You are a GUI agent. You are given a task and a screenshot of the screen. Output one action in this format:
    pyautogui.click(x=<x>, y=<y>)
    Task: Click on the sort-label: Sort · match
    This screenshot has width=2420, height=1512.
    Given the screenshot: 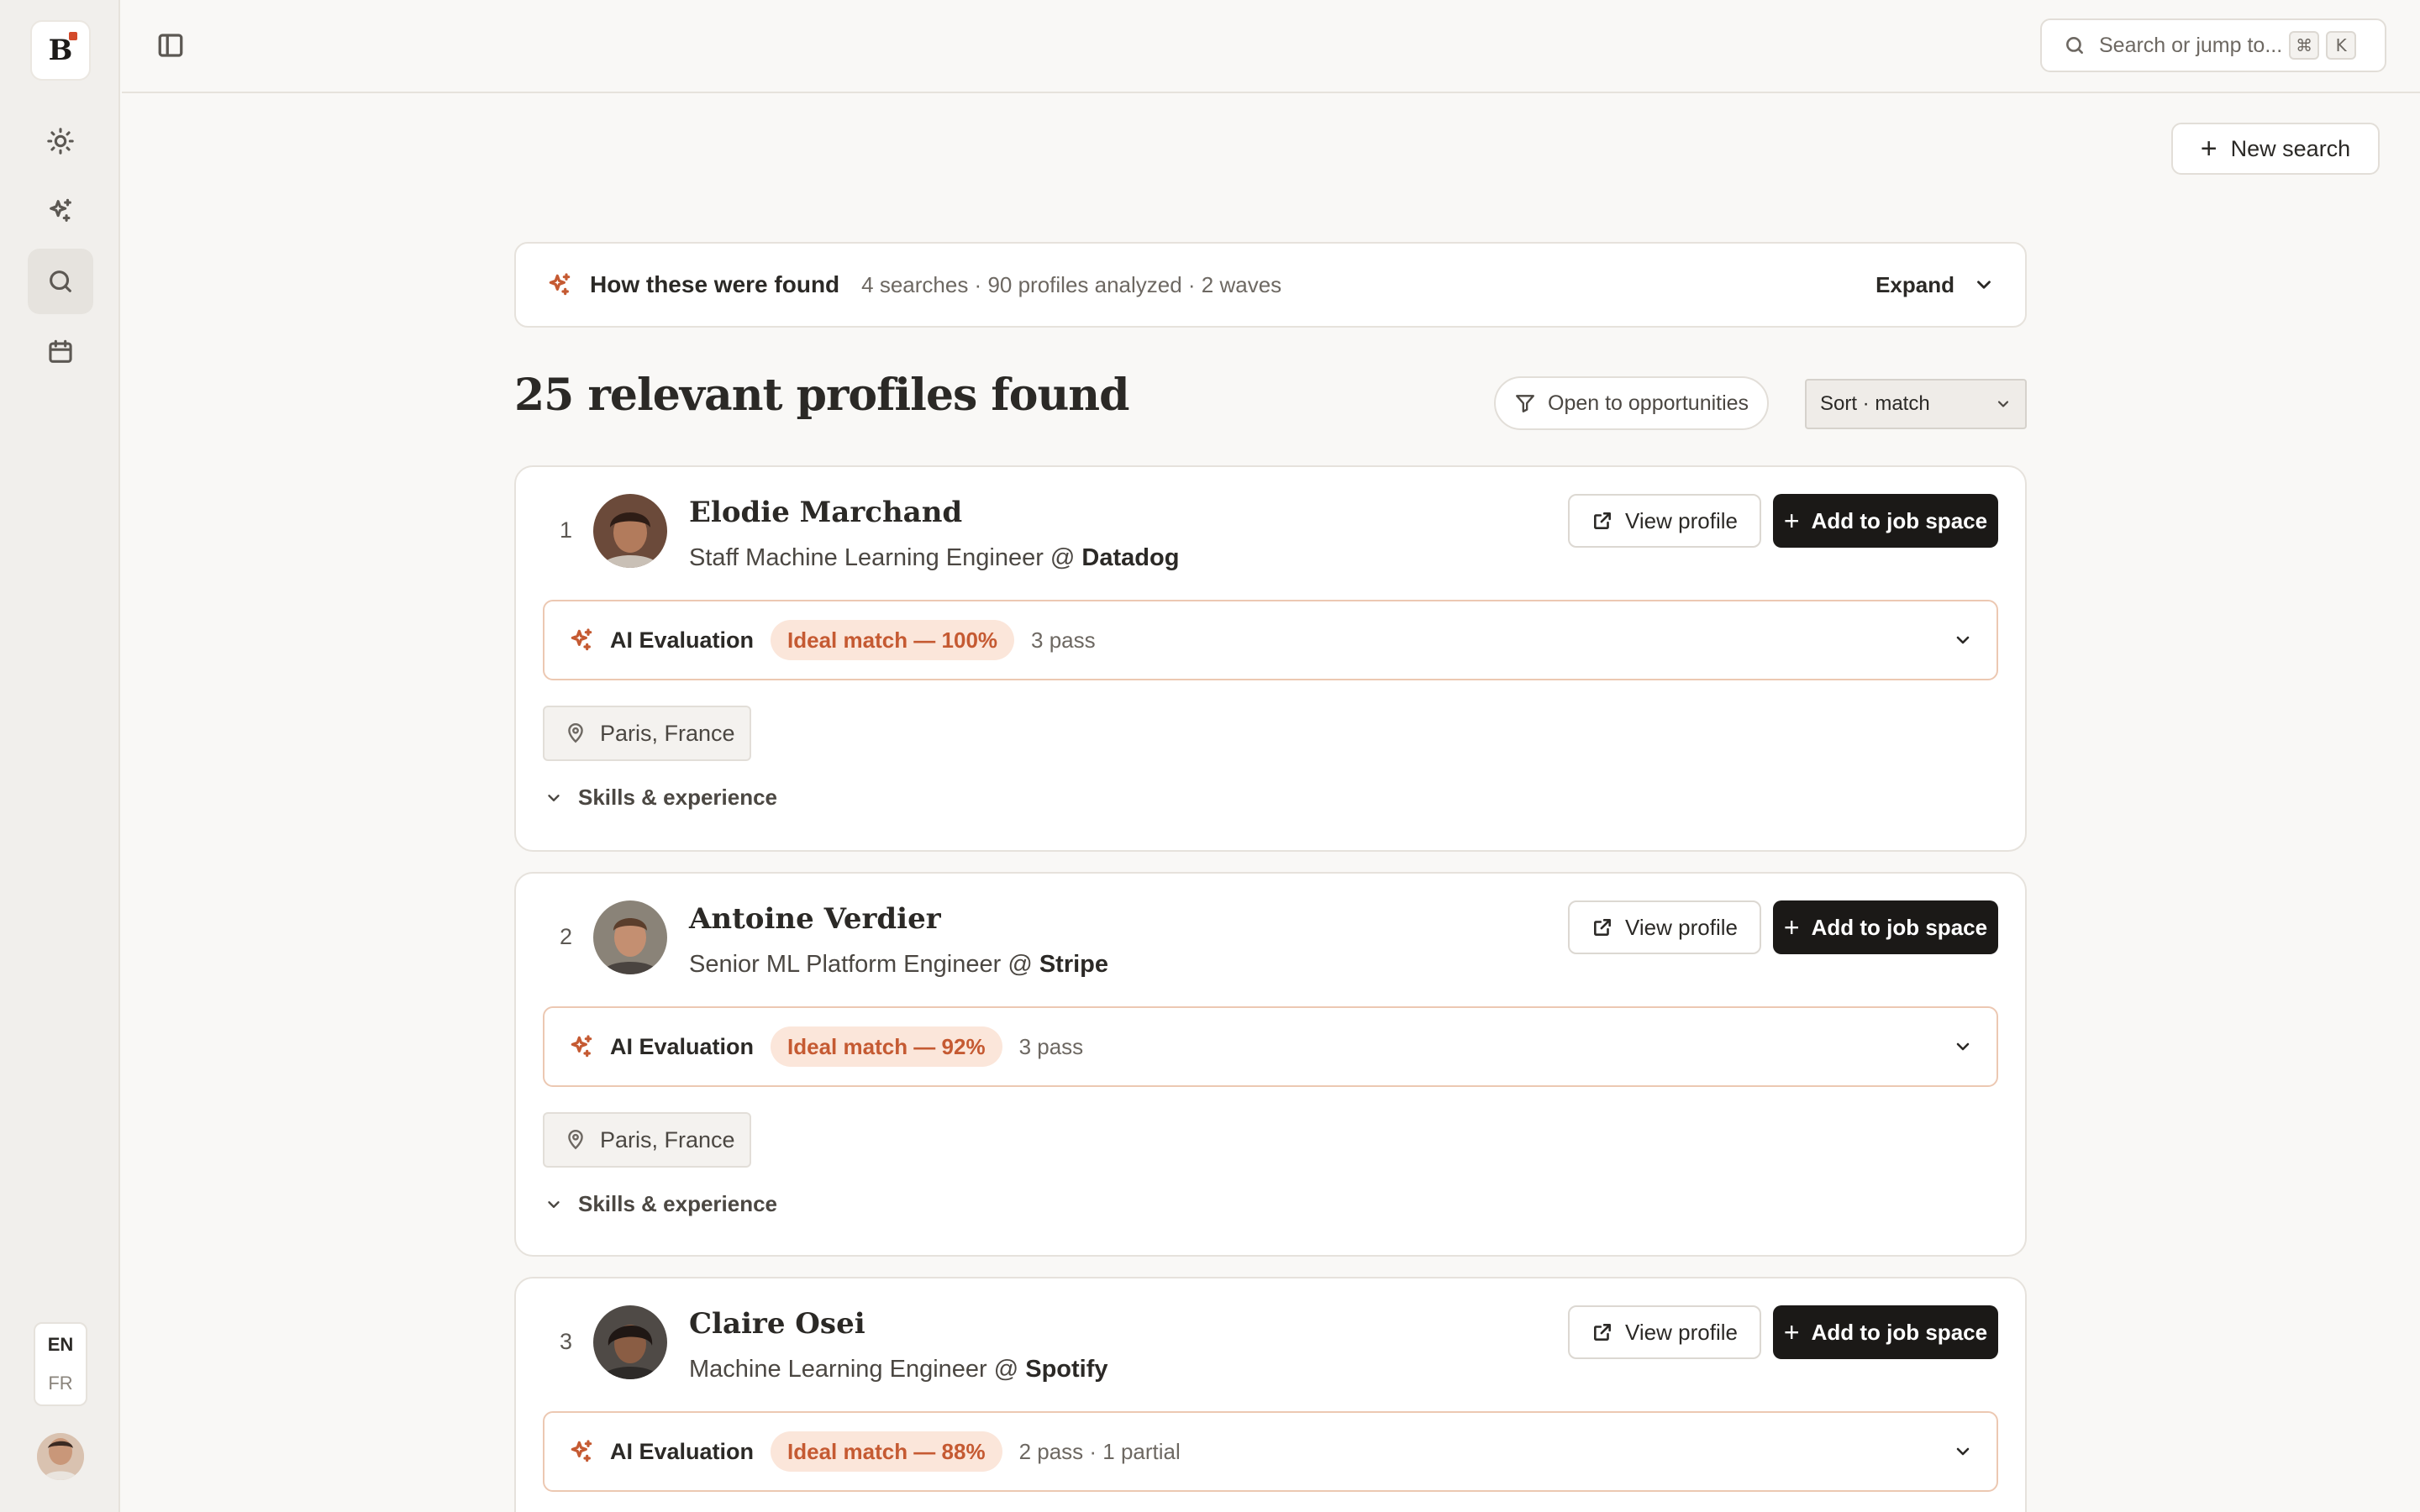 What is the action you would take?
    pyautogui.click(x=1875, y=403)
    